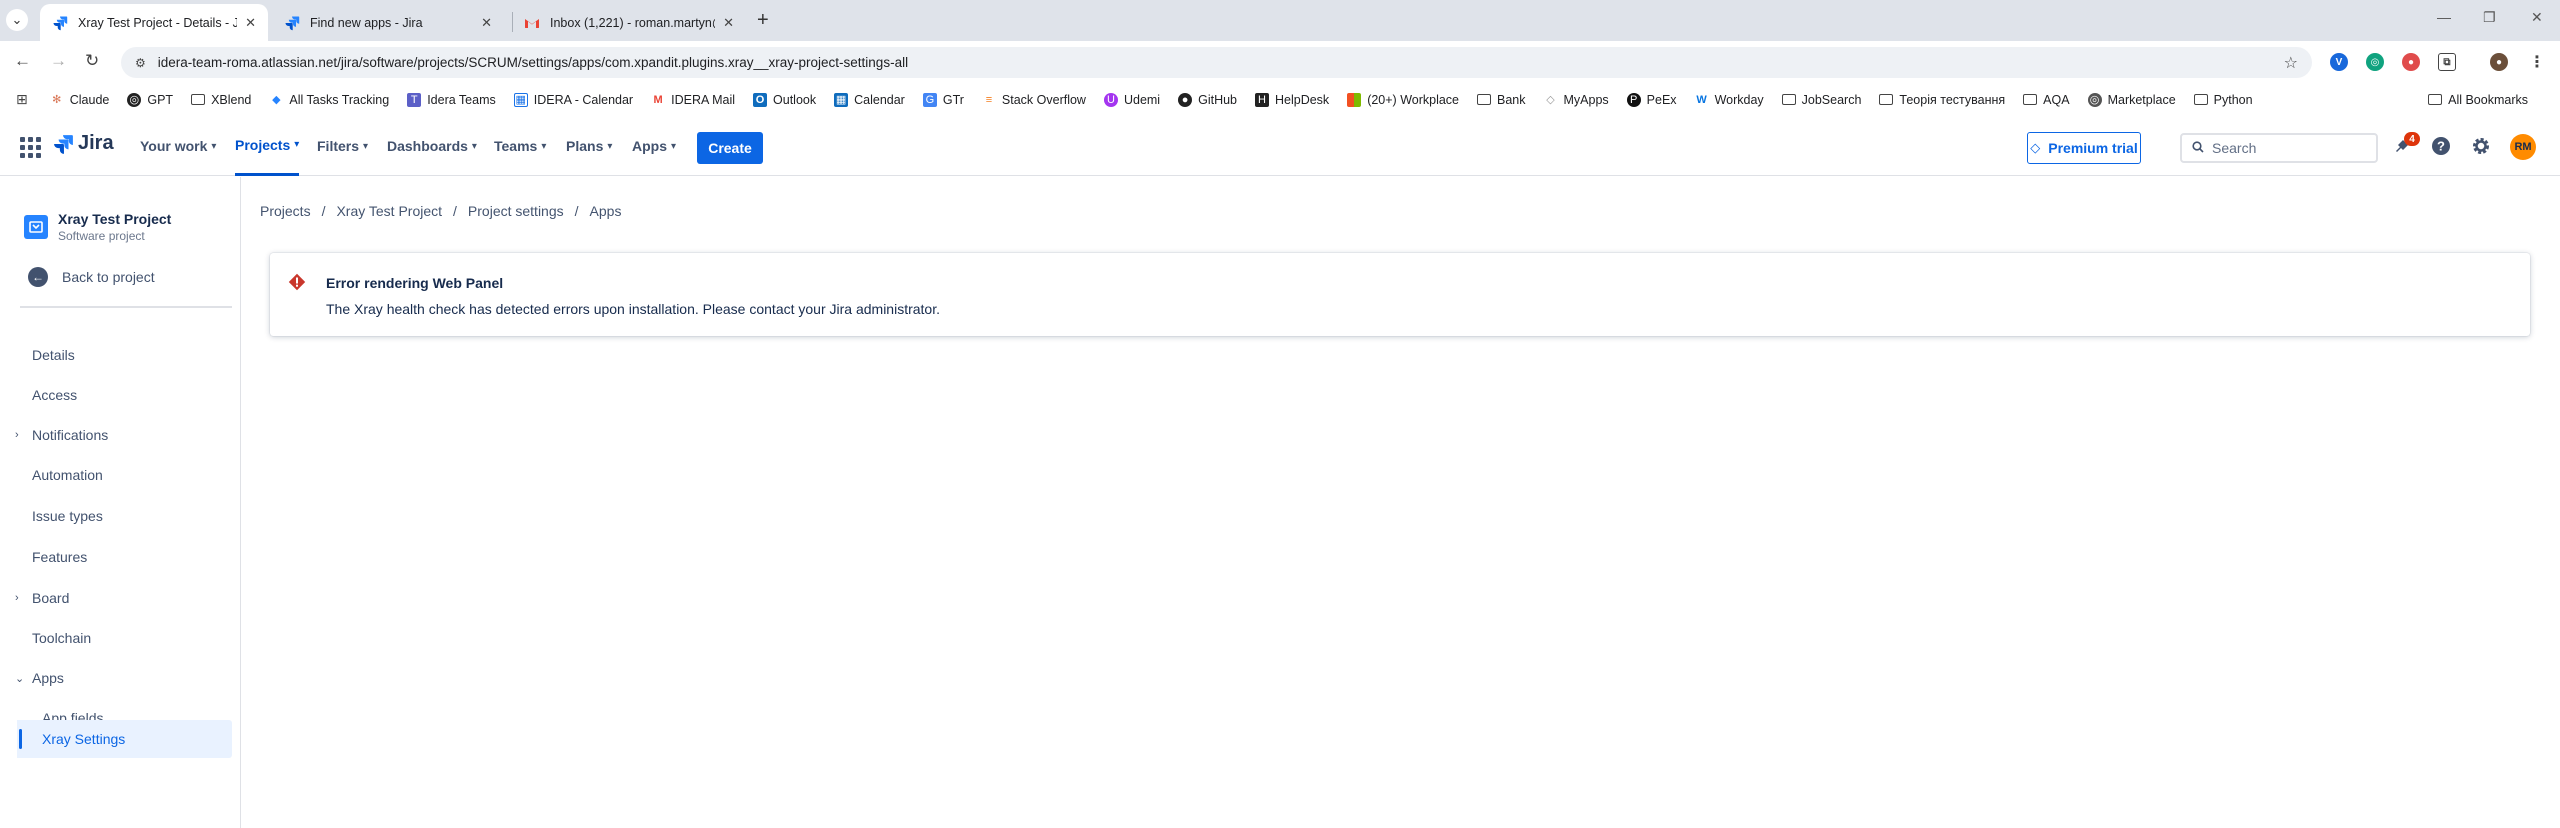 The width and height of the screenshot is (2560, 828). I want to click on bookmark-aqa: AQA, so click(2046, 100).